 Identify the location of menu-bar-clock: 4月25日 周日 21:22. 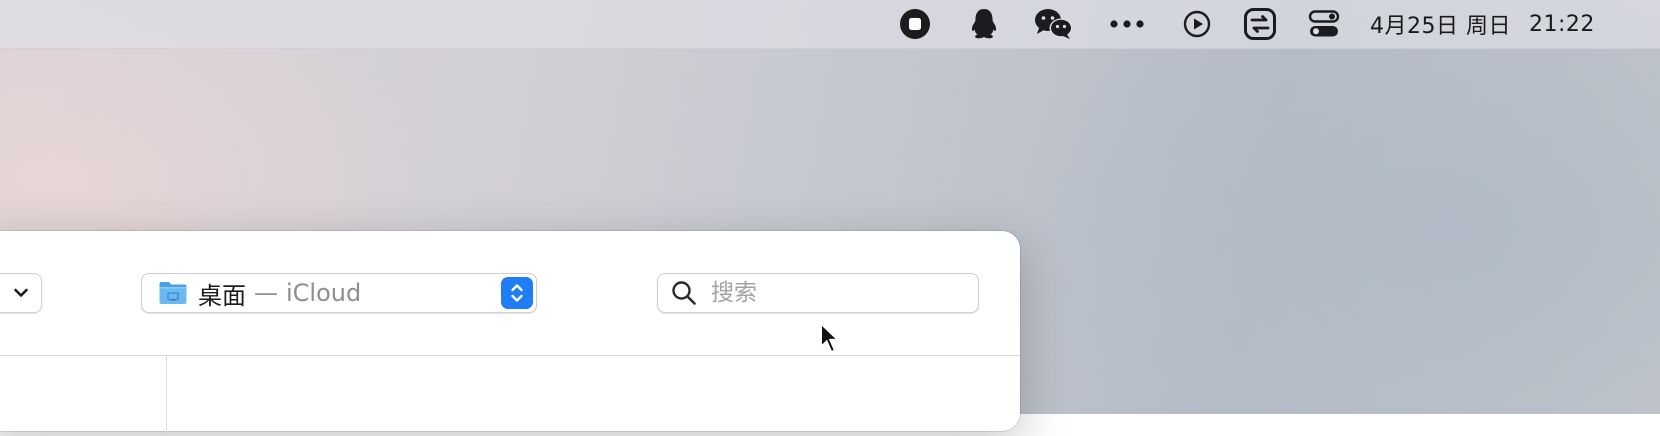
(1482, 24).